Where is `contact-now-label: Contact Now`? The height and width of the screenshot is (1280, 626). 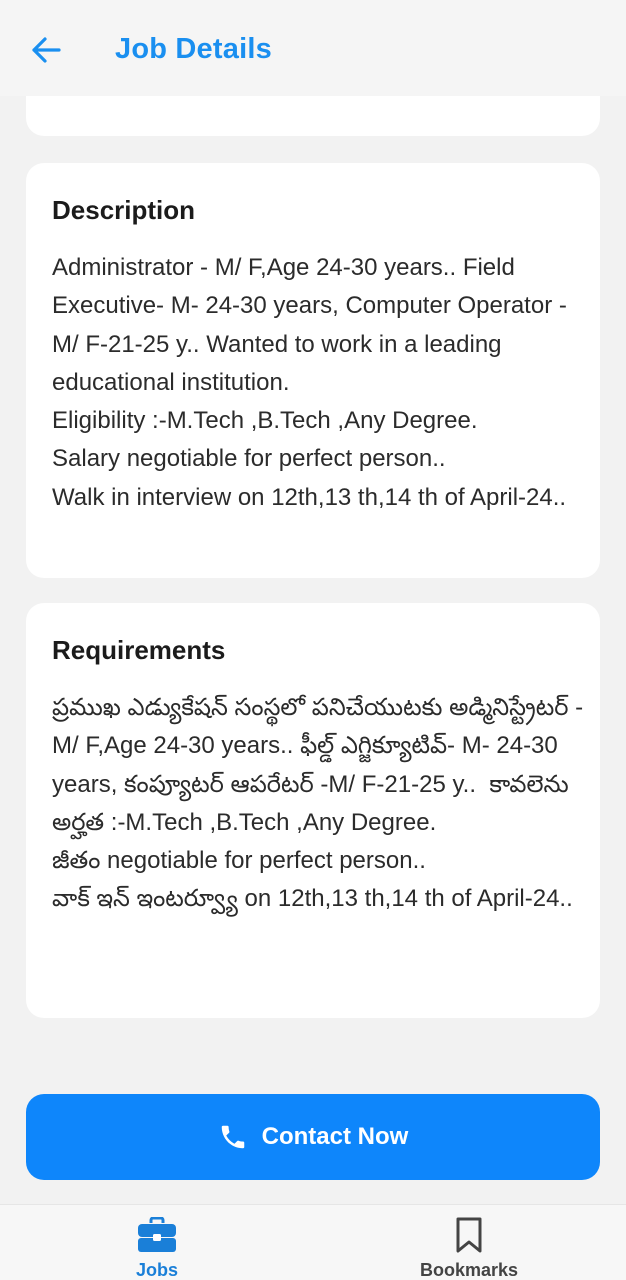 contact-now-label: Contact Now is located at coordinates (335, 1136).